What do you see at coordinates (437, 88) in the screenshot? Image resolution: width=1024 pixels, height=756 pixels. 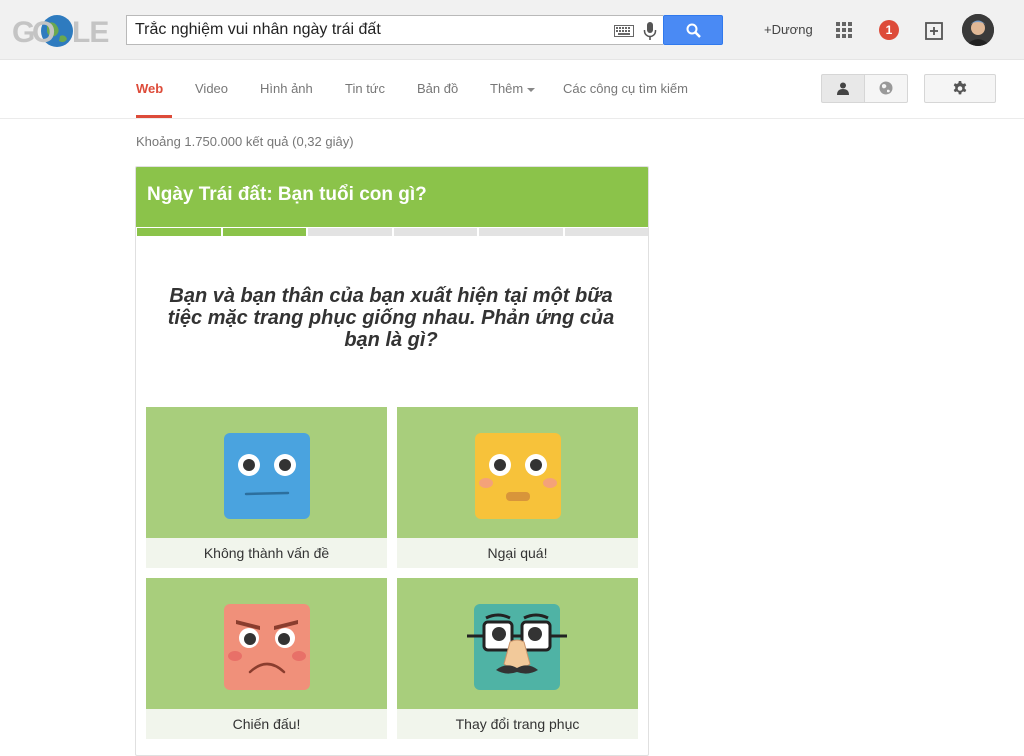 I see `tab-maps: Bản đồ` at bounding box center [437, 88].